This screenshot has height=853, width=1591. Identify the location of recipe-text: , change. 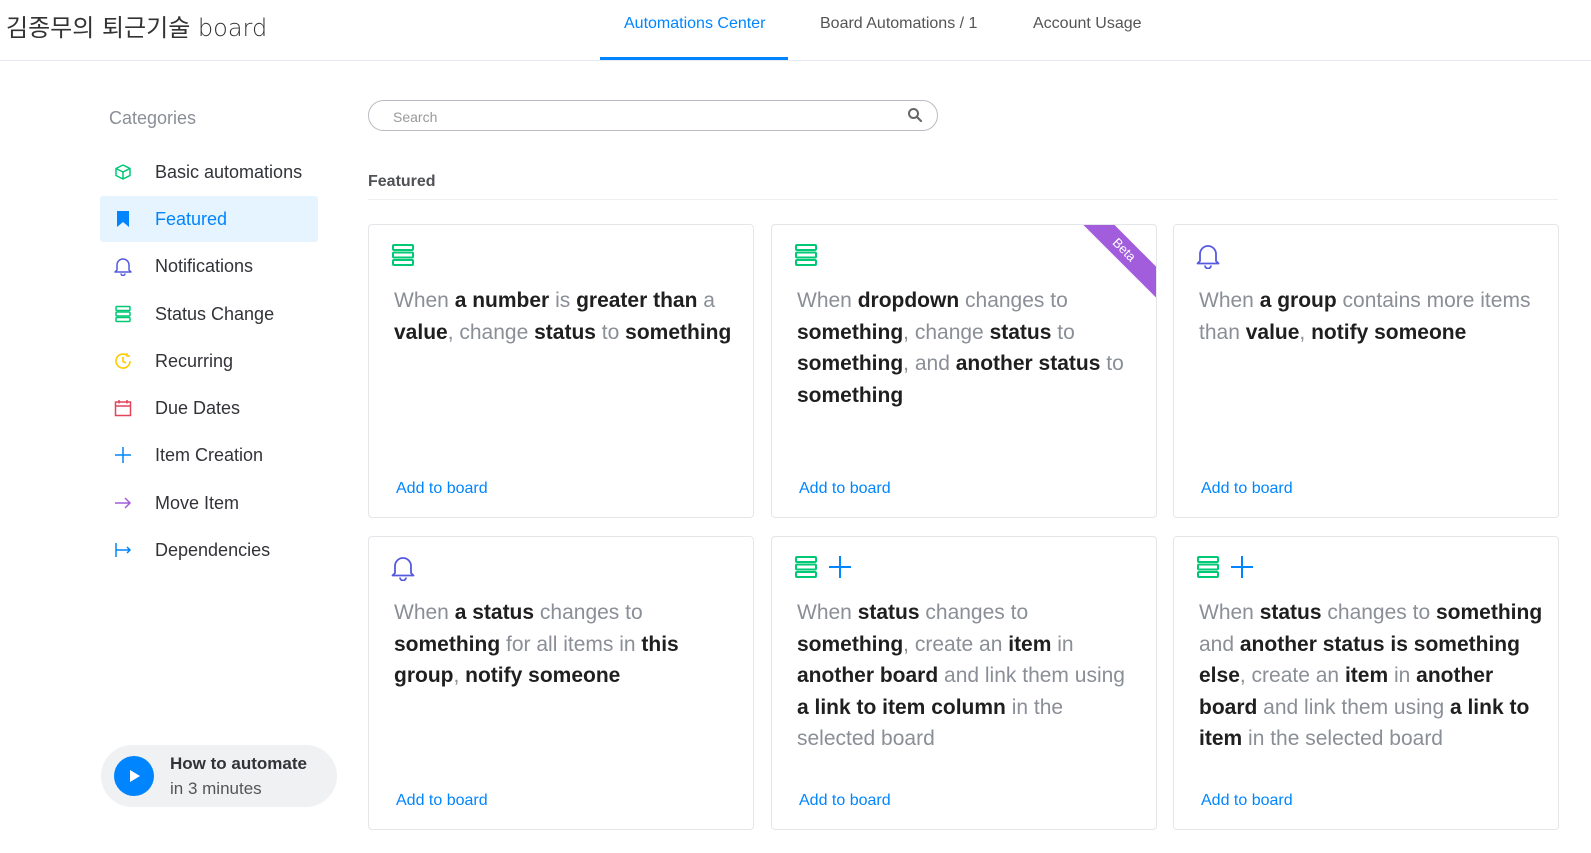
(946, 332).